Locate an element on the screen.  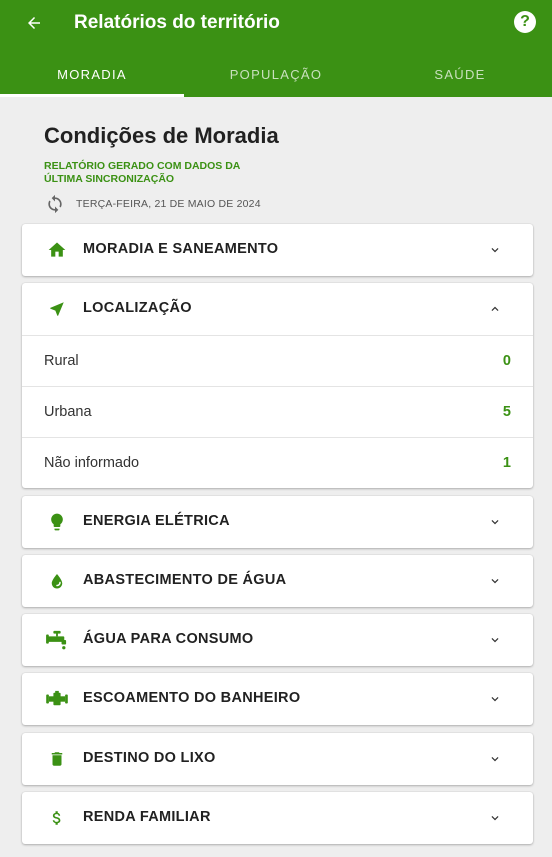
trash-icon is located at coordinates (57, 759).